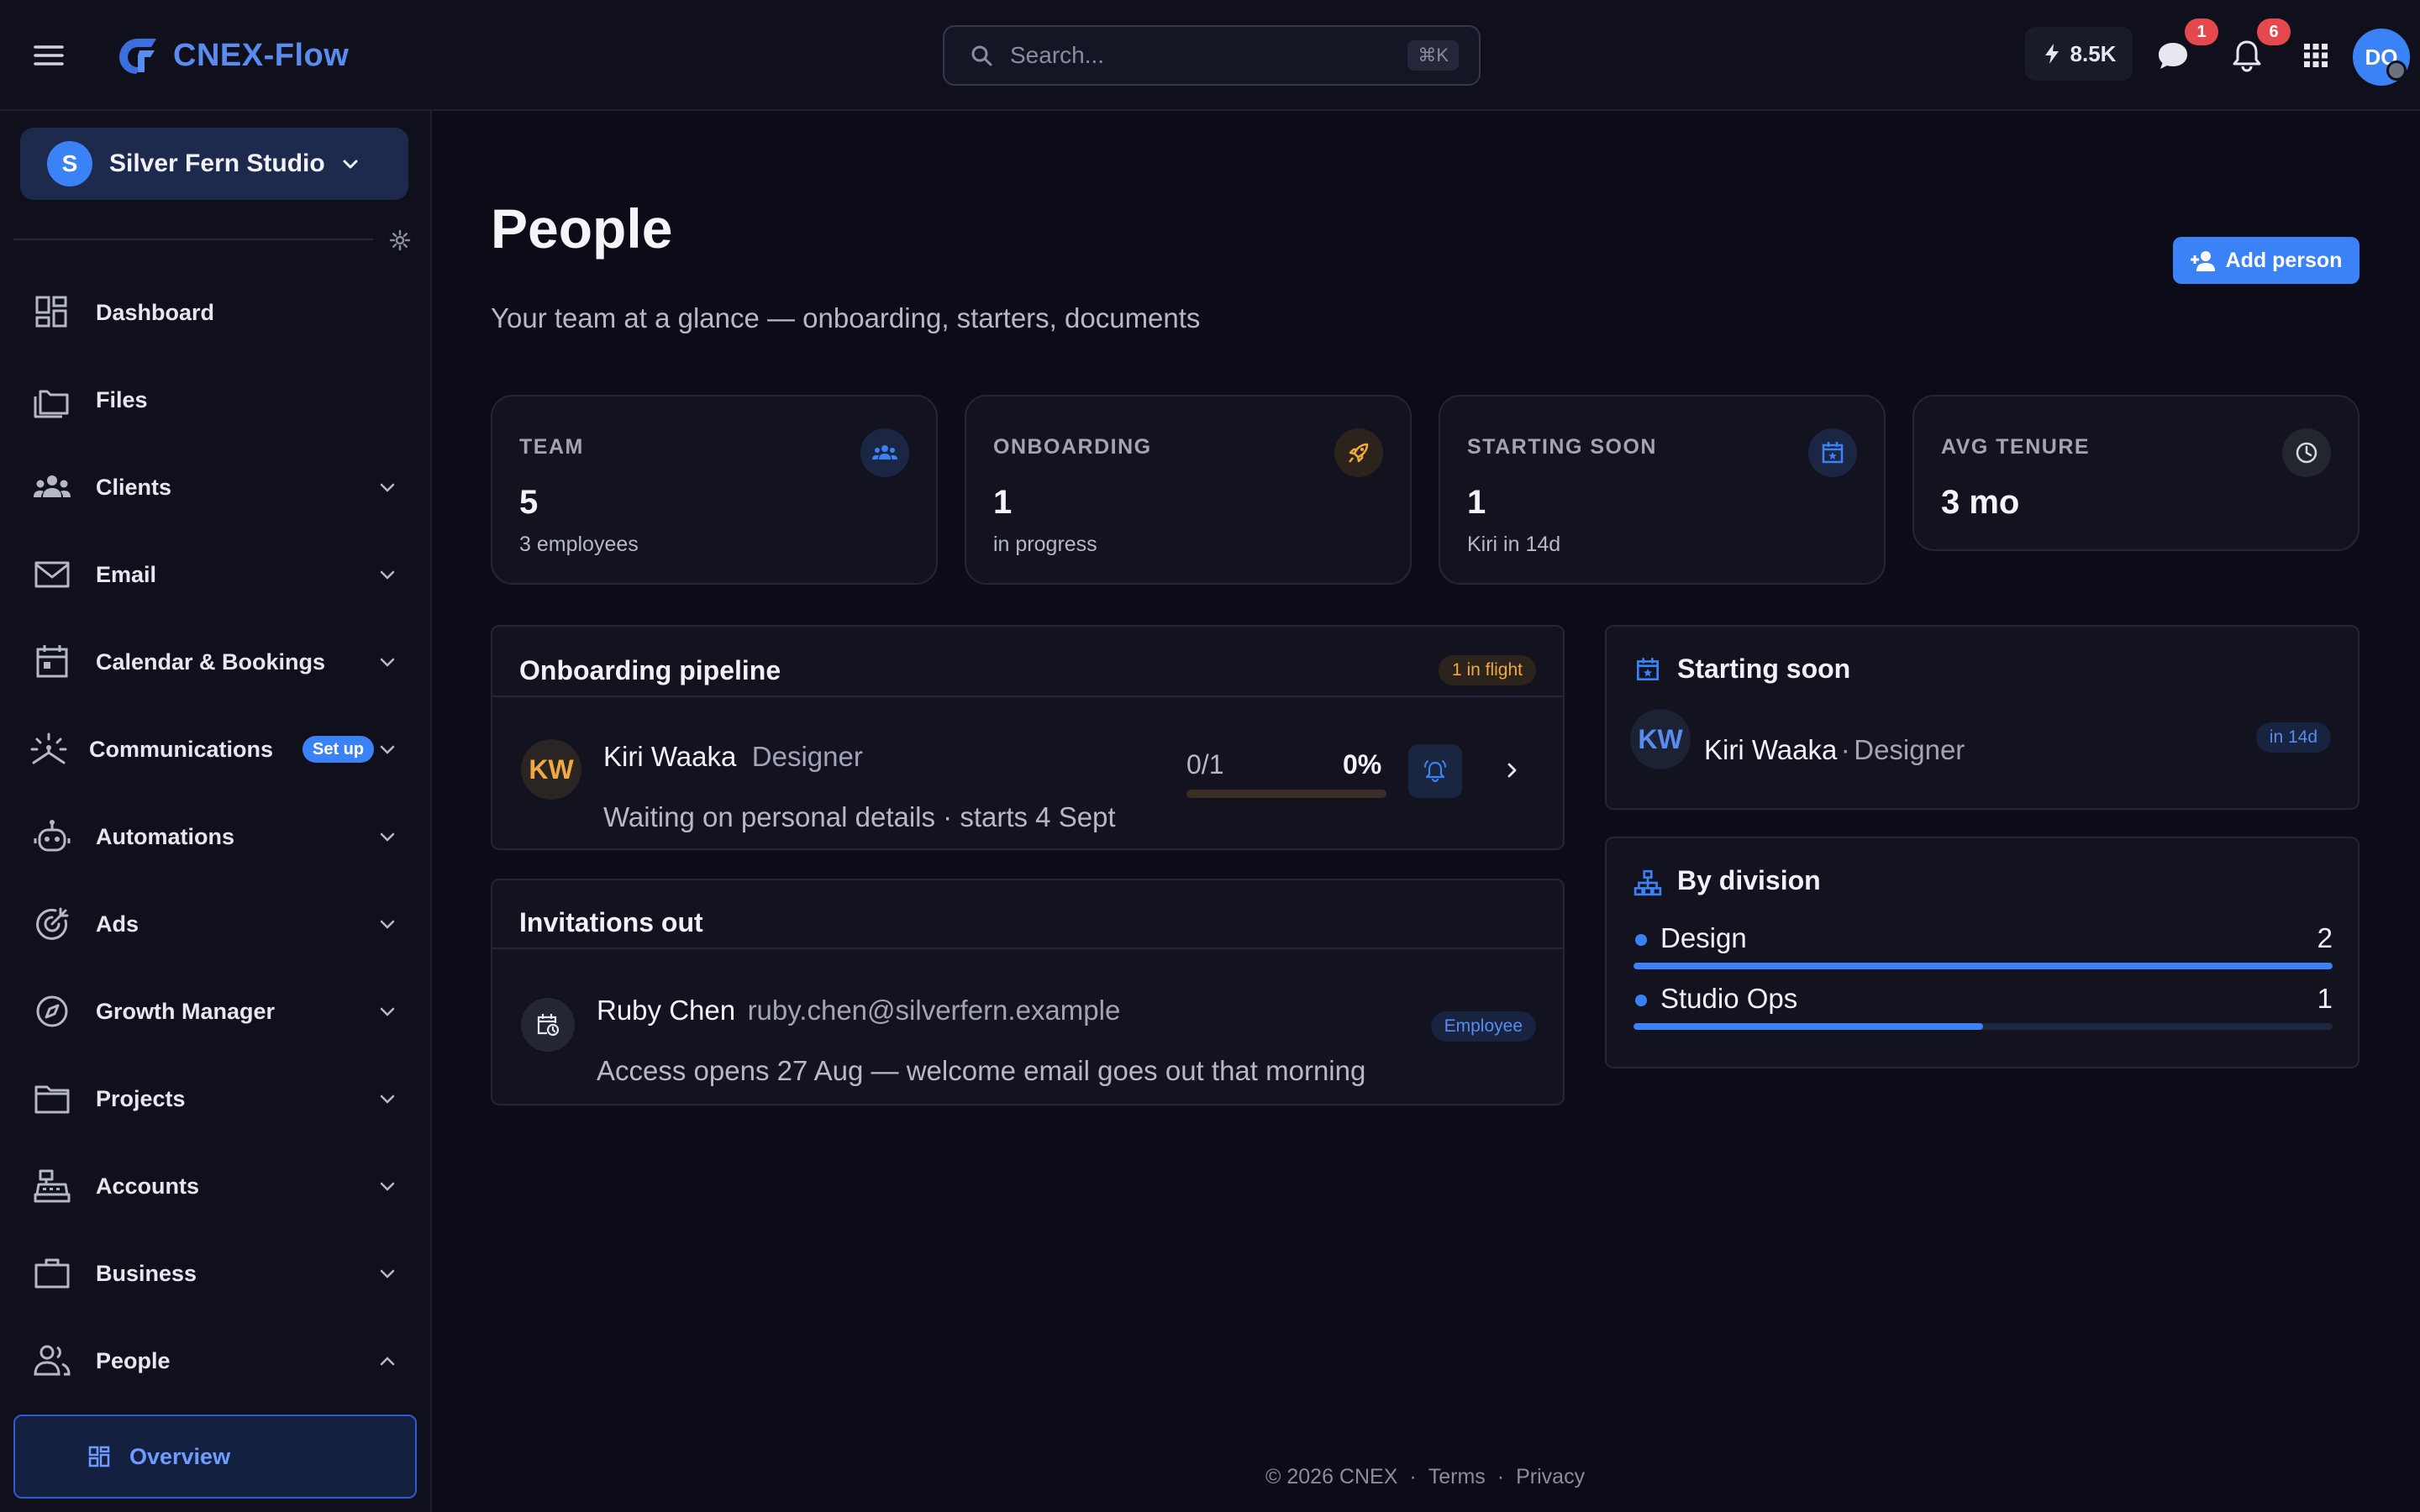 Image resolution: width=2420 pixels, height=1512 pixels. Describe the element at coordinates (2136, 473) in the screenshot. I see `stat-card-avg-tenure: AVG TENURE 3 mo` at that location.